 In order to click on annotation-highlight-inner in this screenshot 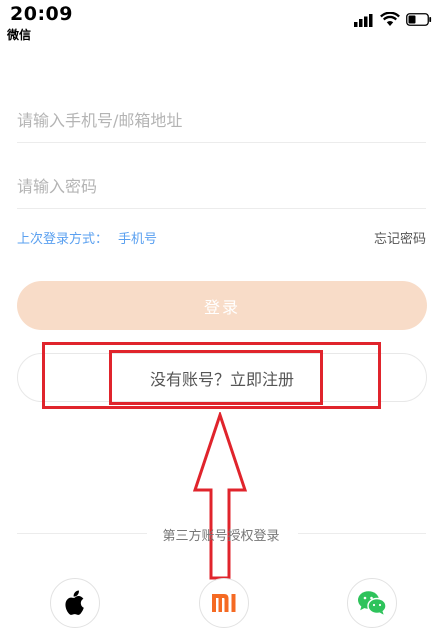, I will do `click(216, 377)`.